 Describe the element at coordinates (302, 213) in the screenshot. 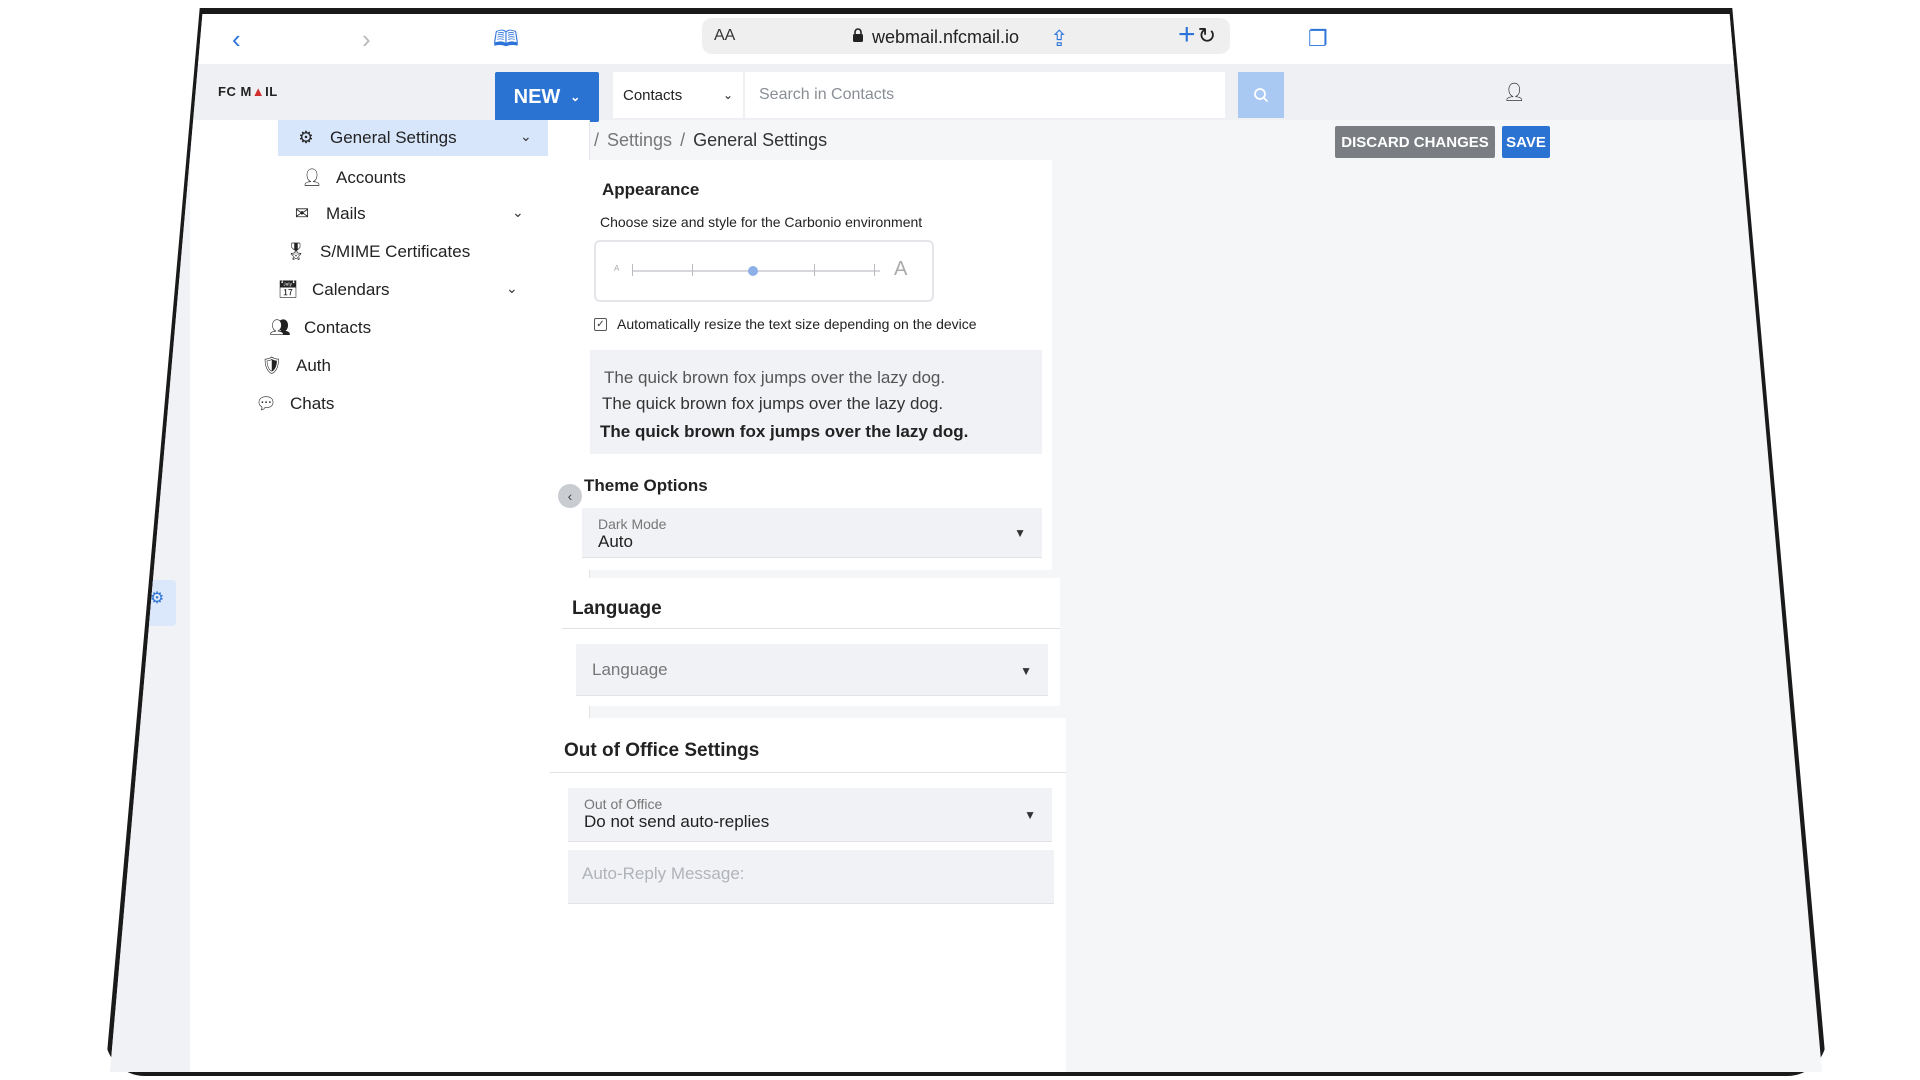

I see `envelope-icon: ✉` at that location.